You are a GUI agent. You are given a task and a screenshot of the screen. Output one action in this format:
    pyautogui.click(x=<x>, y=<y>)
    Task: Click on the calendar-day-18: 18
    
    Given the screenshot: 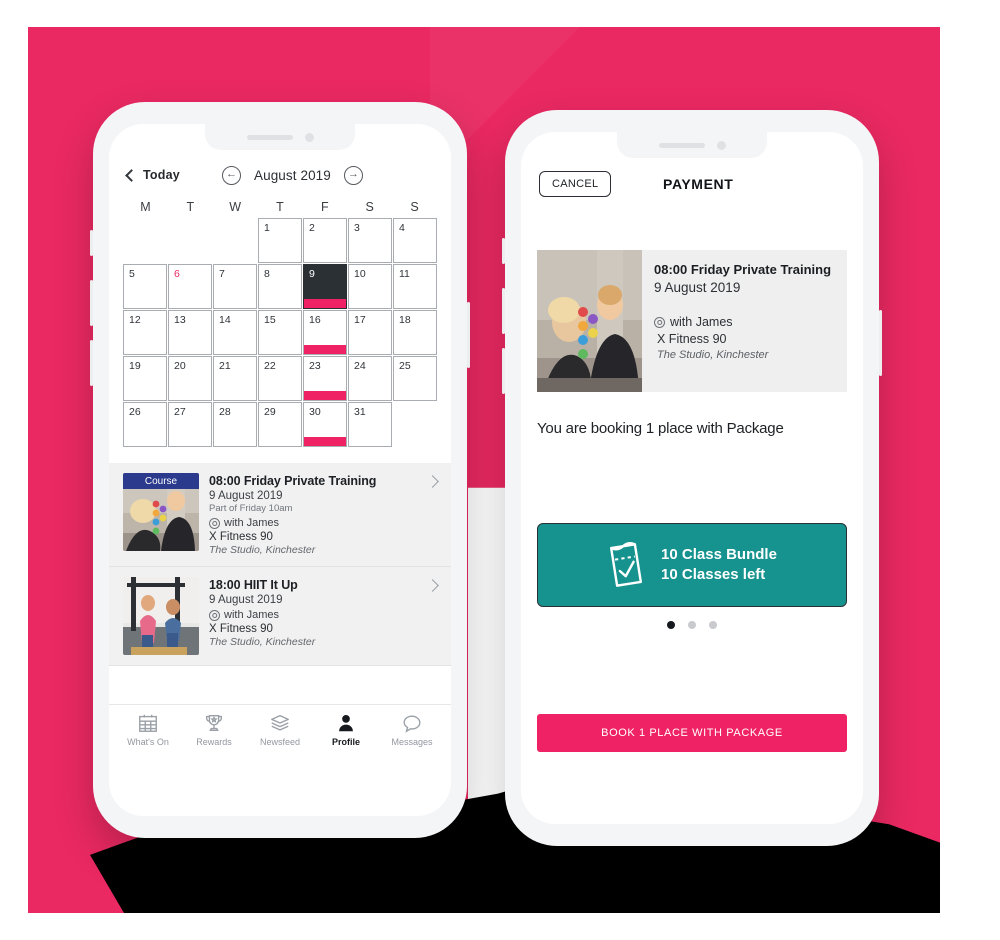 What is the action you would take?
    pyautogui.click(x=415, y=332)
    